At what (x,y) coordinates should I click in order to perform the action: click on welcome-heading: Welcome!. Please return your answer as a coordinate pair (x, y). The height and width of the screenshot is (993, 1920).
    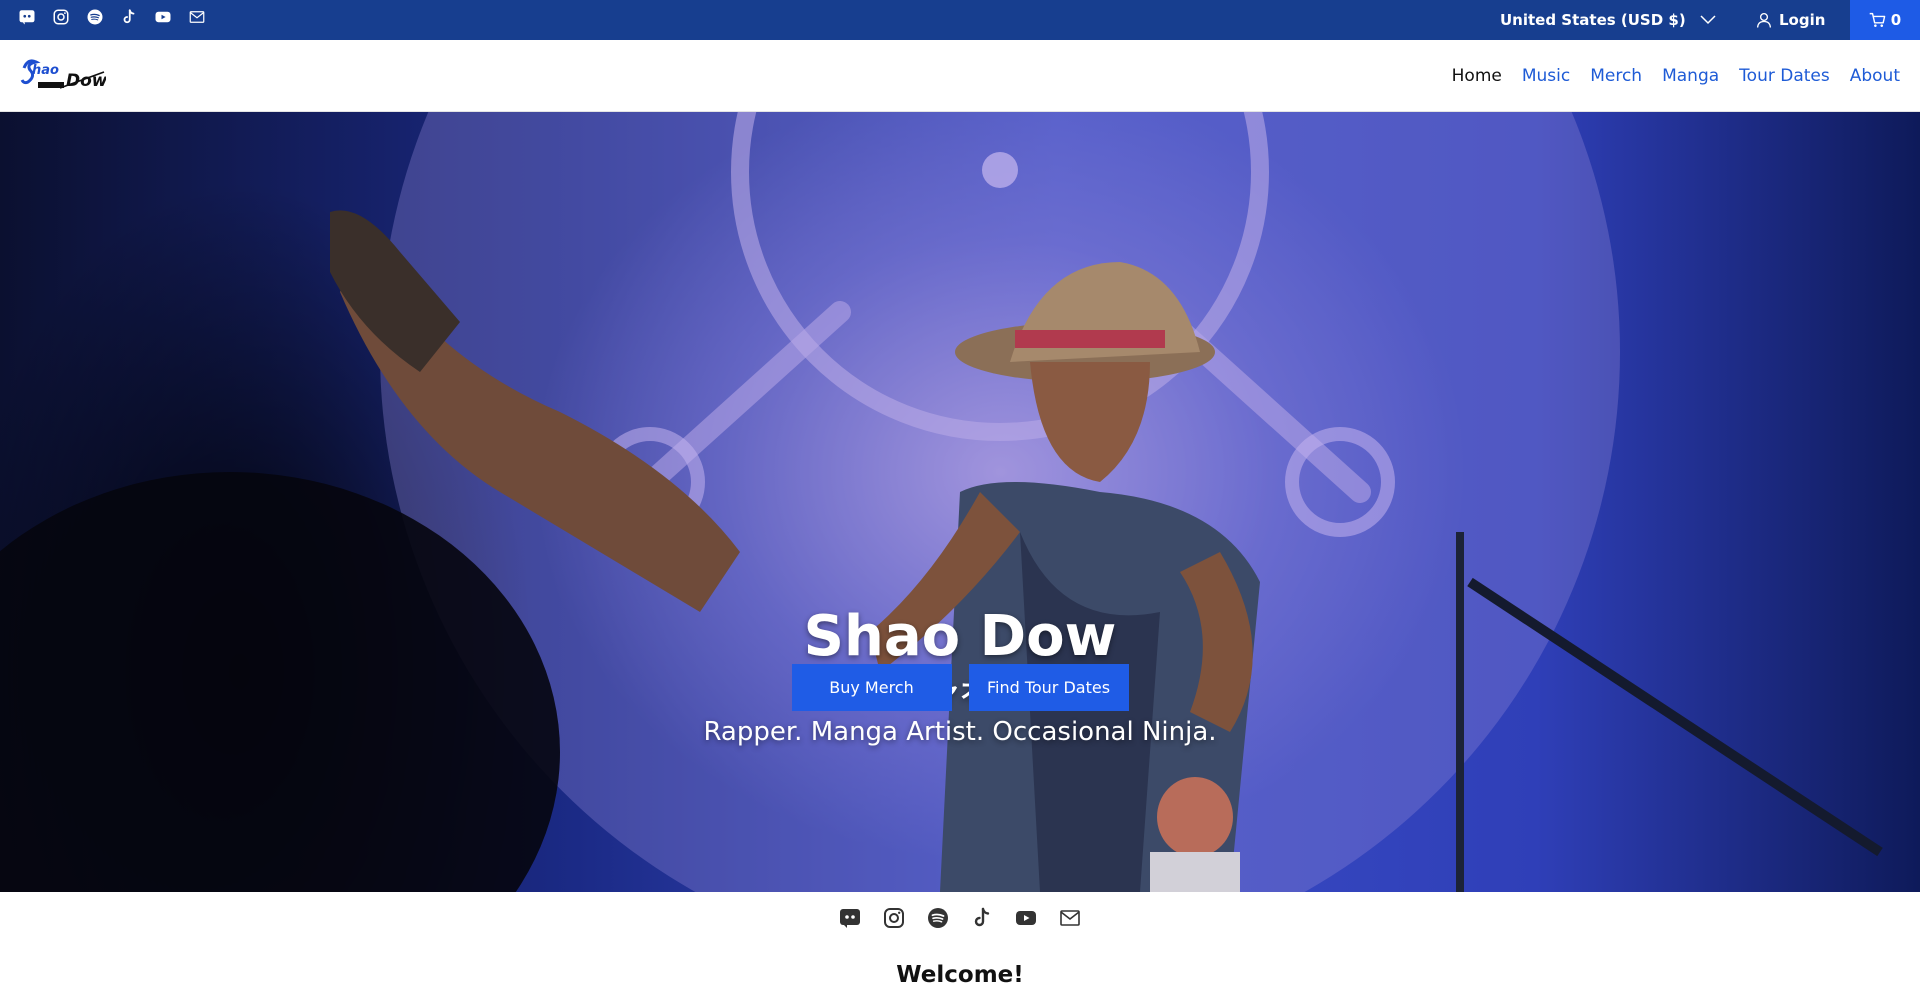
    Looking at the image, I should click on (960, 975).